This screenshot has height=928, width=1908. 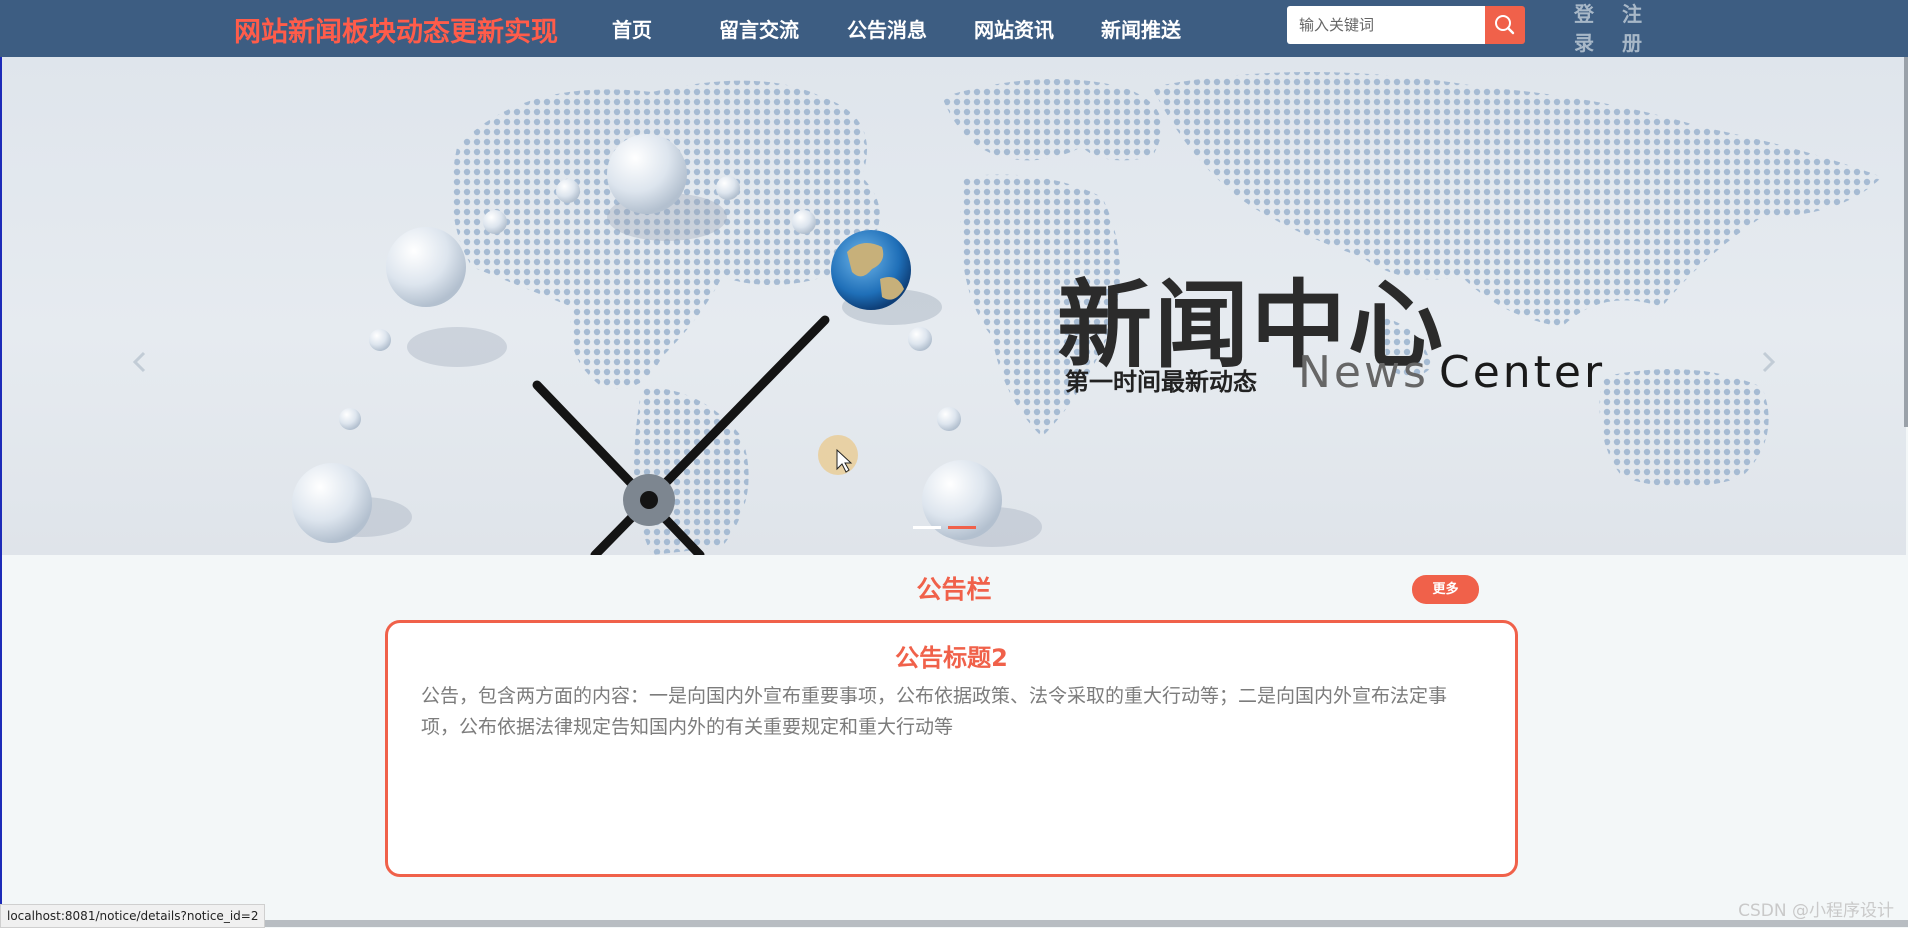 I want to click on horizontal-scrollbar, so click(x=954, y=923).